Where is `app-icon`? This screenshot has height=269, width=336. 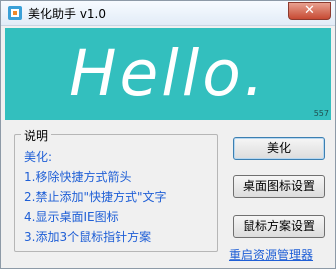
app-icon is located at coordinates (15, 13).